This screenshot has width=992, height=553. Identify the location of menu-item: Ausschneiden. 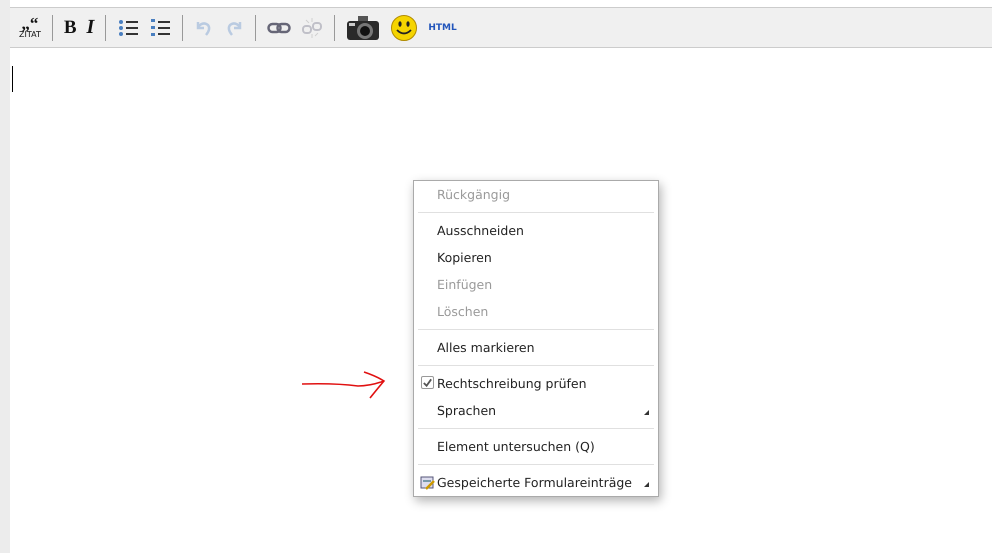
(536, 230).